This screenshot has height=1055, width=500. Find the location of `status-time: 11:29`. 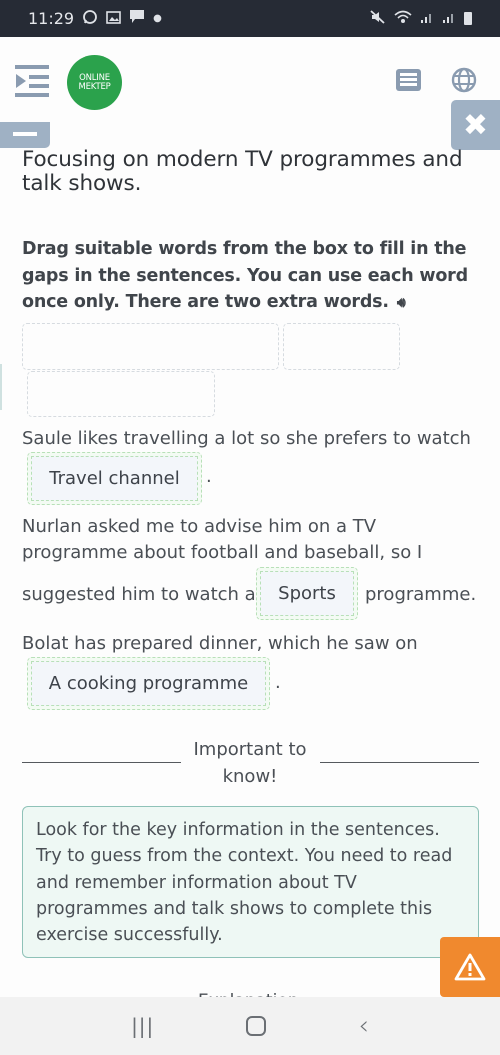

status-time: 11:29 is located at coordinates (51, 18).